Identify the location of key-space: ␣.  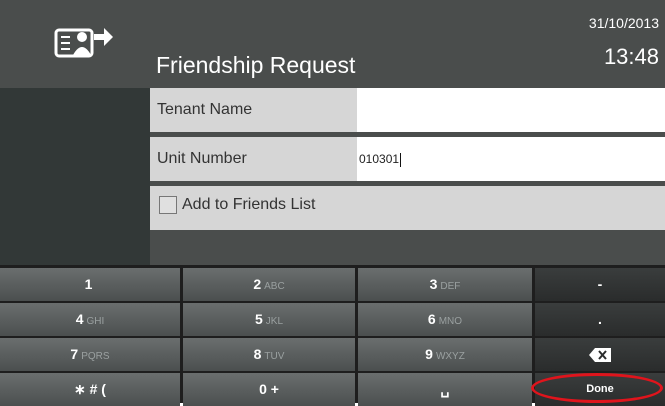
(445, 389).